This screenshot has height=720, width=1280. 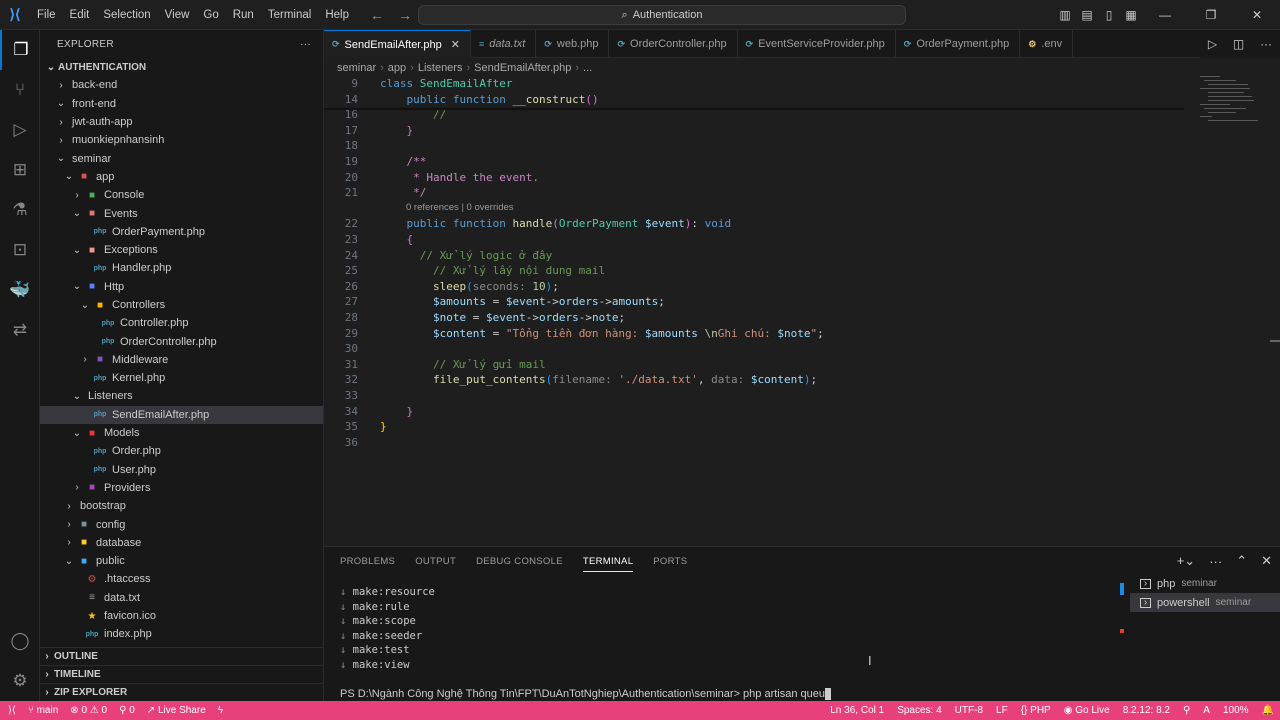 What do you see at coordinates (1212, 44) in the screenshot?
I see `run-icon: ▷` at bounding box center [1212, 44].